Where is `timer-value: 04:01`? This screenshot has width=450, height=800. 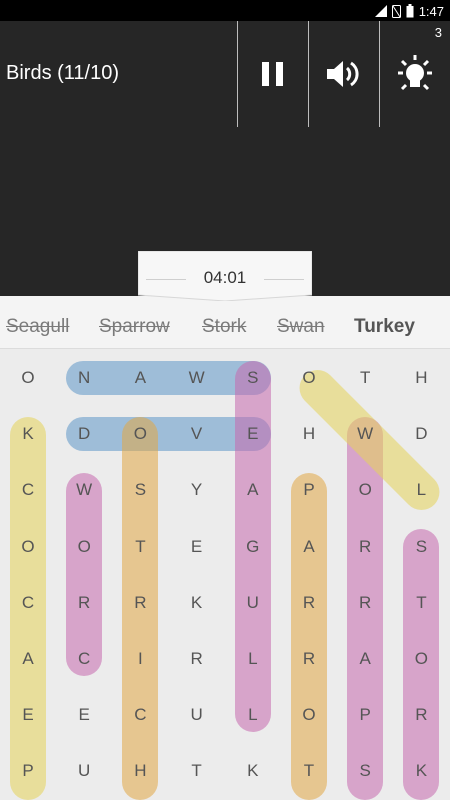 timer-value: 04:01 is located at coordinates (225, 277).